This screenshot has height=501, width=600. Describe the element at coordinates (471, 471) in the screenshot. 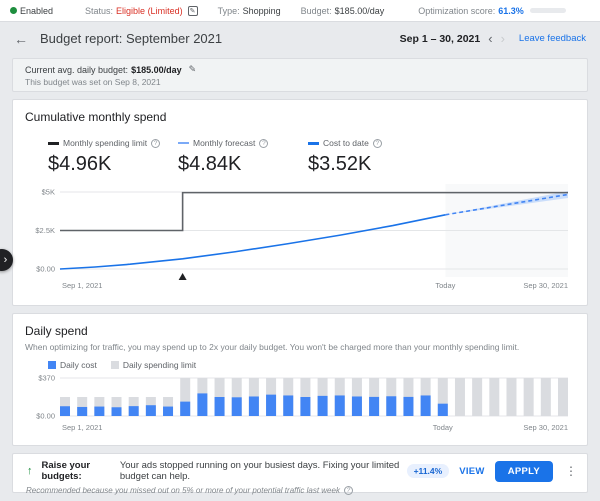

I see `view-button: VIEW` at that location.